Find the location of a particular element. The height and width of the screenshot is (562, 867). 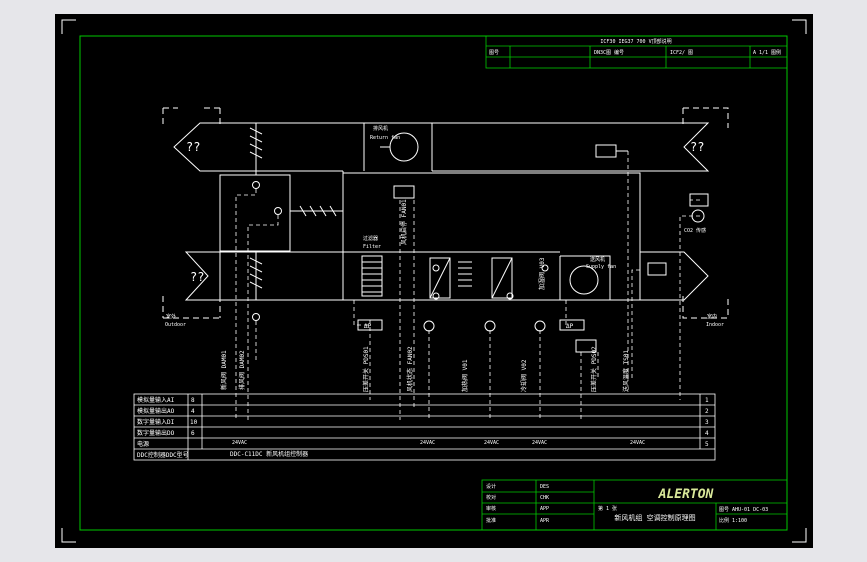

io-row-count-0: 8 is located at coordinates (193, 400).